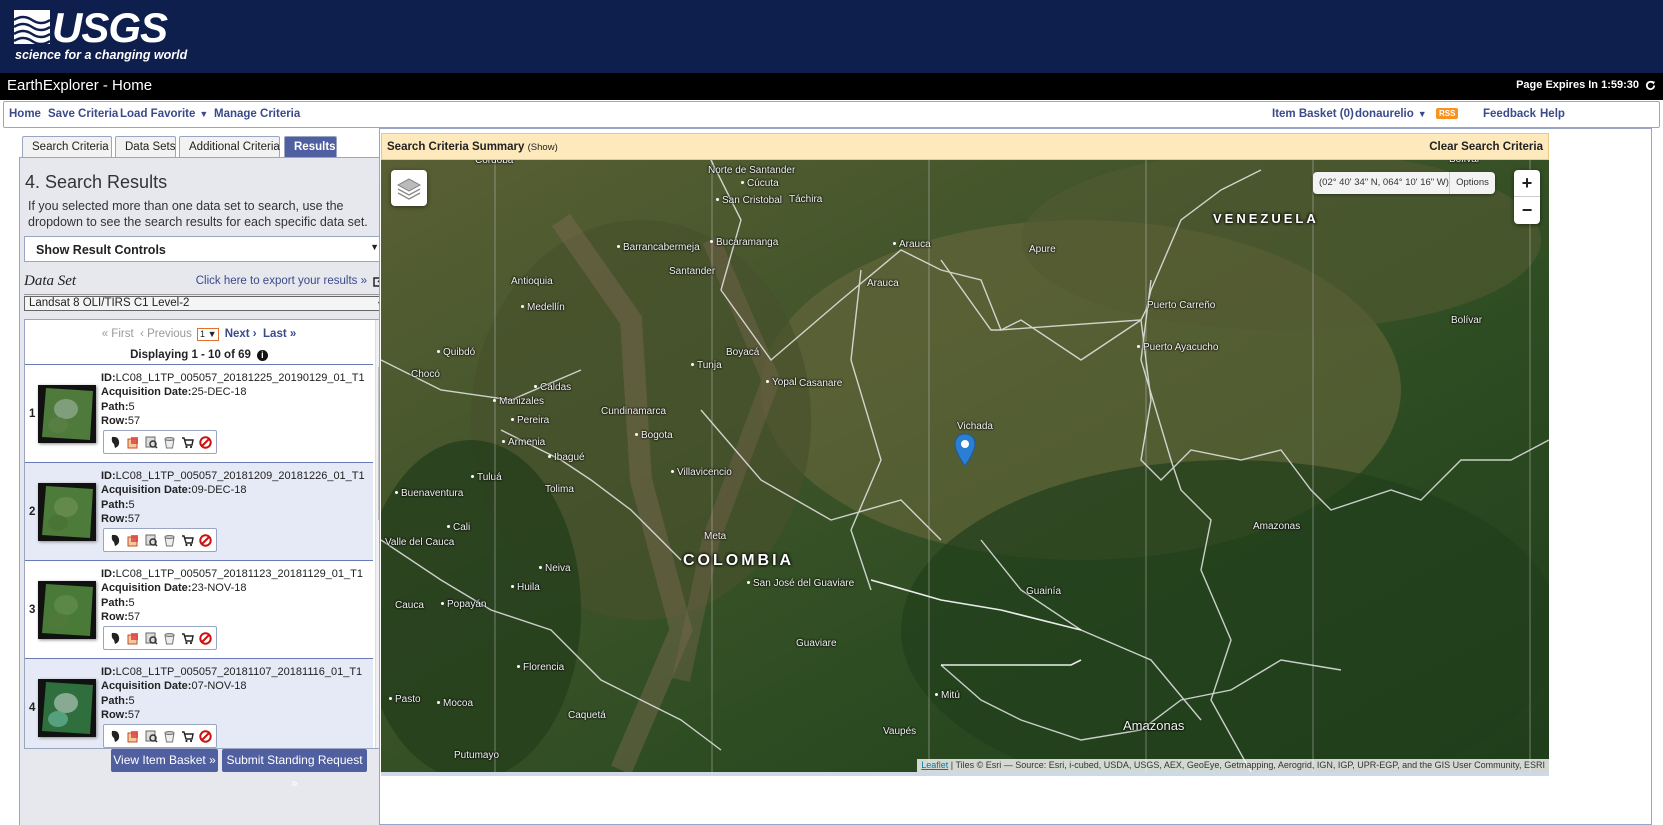  Describe the element at coordinates (486, 477) in the screenshot. I see `map-place-label: Tuluá` at that location.